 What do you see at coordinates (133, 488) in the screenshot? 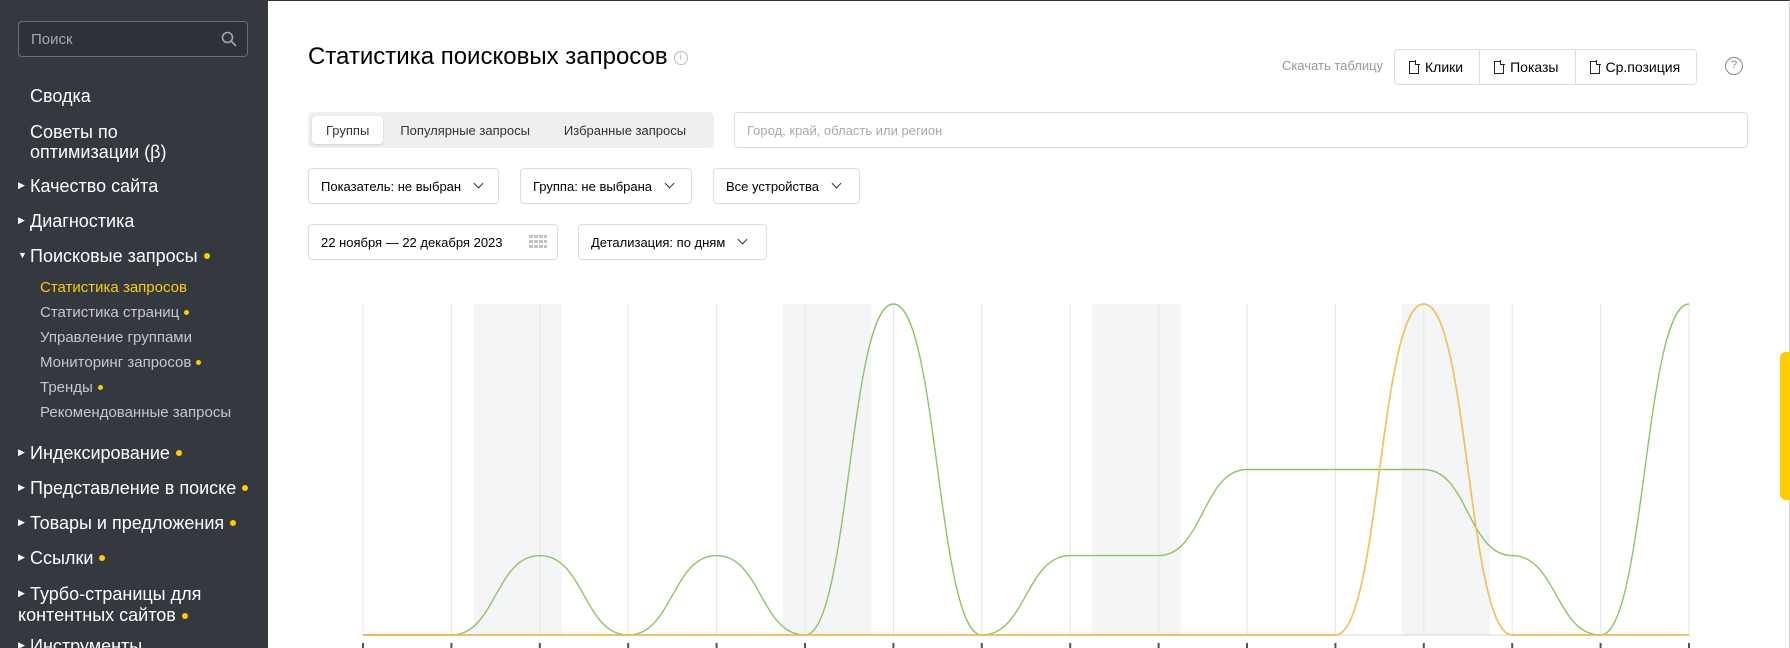
I see `nav-search-appearance: ▶ Представление в поиске` at bounding box center [133, 488].